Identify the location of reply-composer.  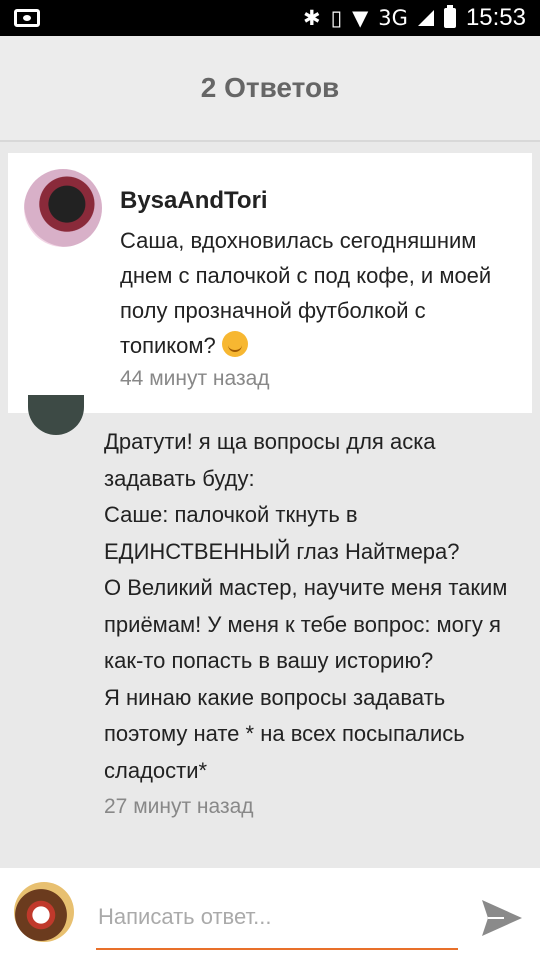
(270, 914).